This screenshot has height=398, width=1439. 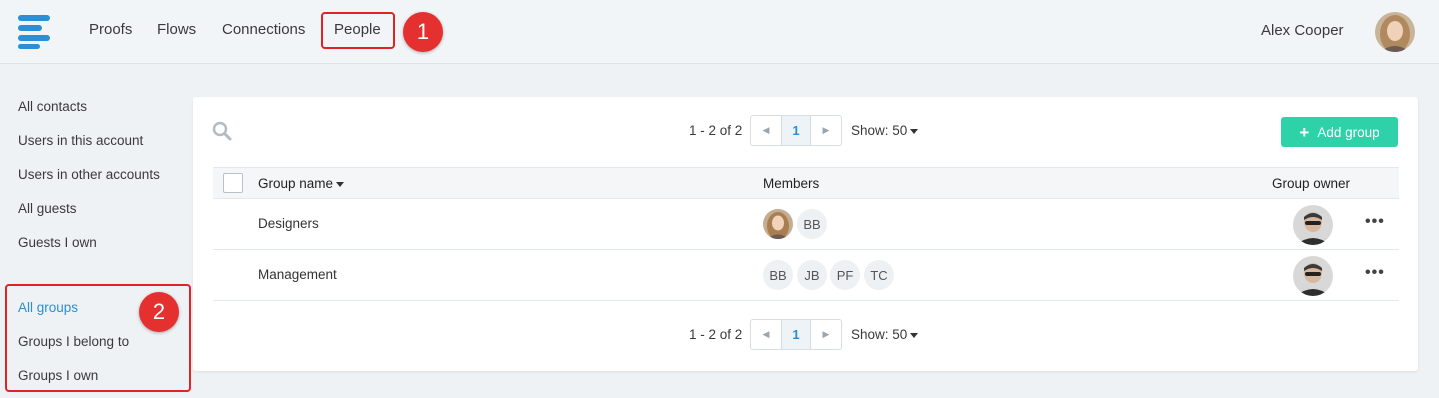 What do you see at coordinates (423, 32) in the screenshot?
I see `annotation-callout-1: 1` at bounding box center [423, 32].